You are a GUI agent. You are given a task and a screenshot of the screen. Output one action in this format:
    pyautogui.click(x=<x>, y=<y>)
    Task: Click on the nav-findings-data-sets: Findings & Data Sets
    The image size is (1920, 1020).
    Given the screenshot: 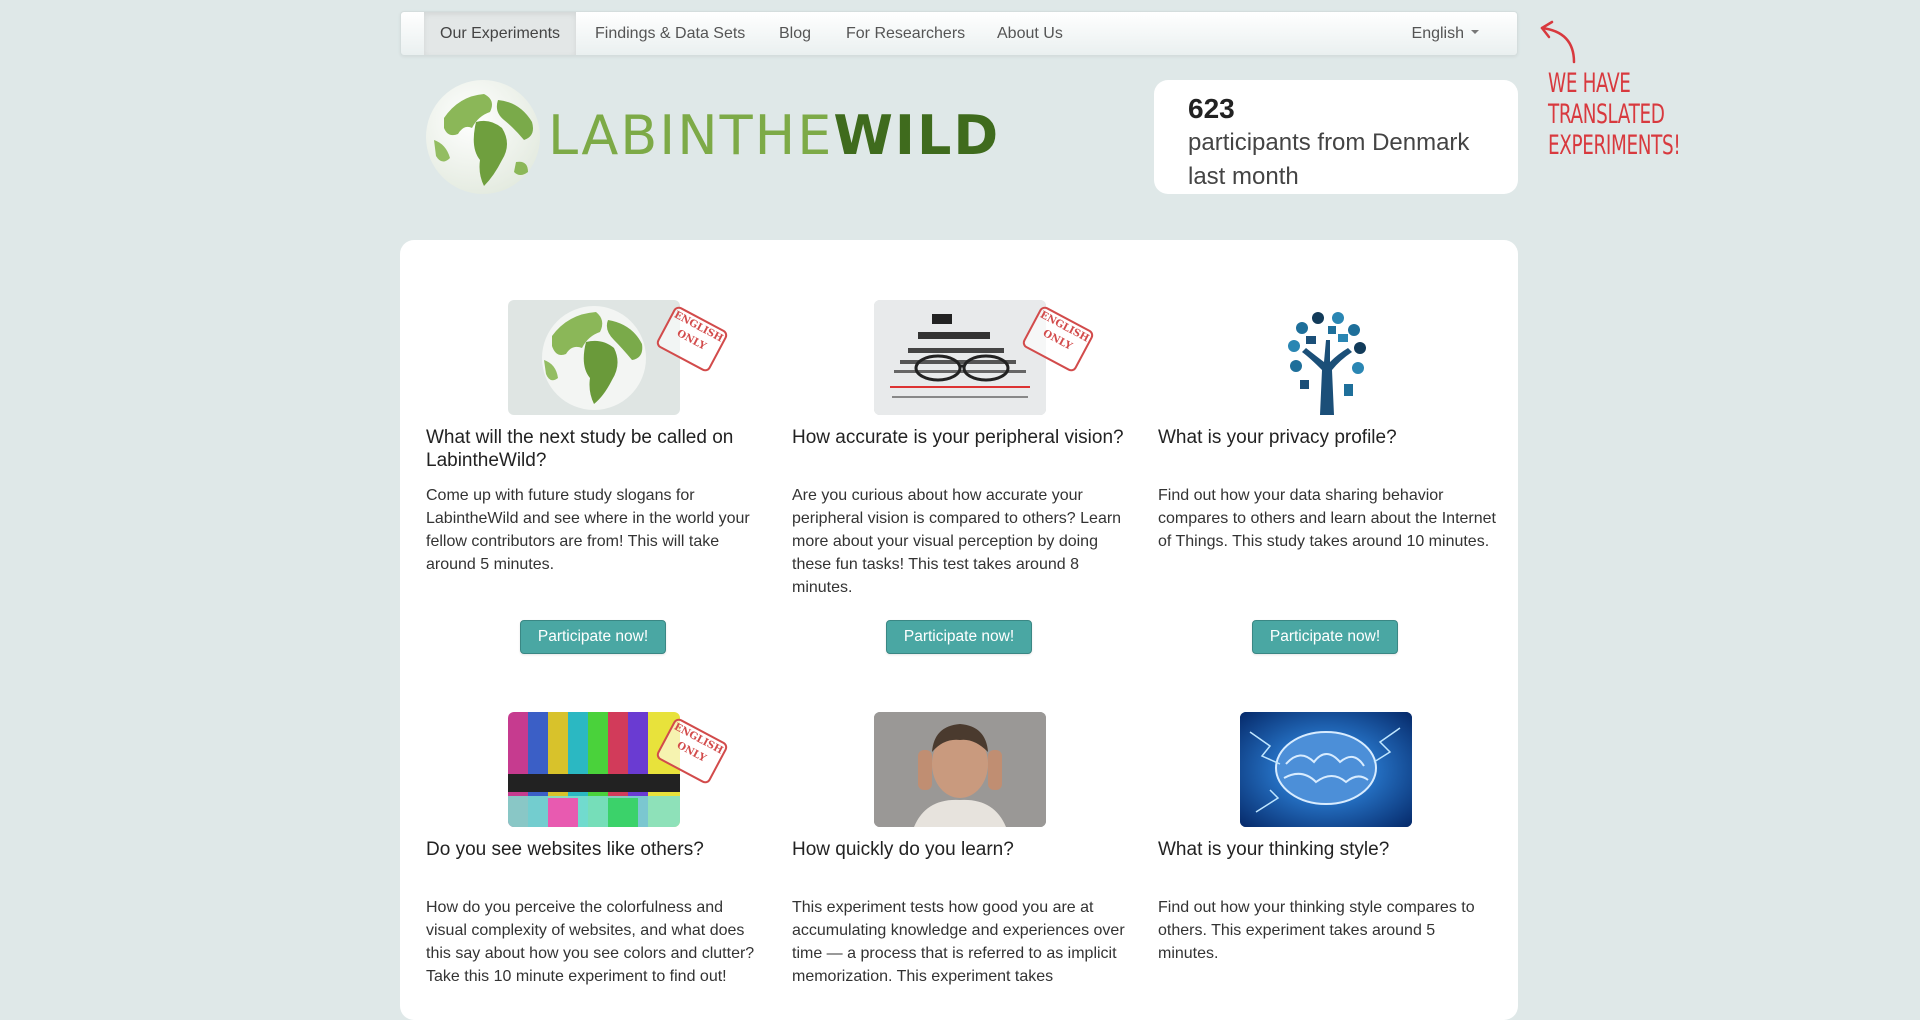 What is the action you would take?
    pyautogui.click(x=670, y=33)
    